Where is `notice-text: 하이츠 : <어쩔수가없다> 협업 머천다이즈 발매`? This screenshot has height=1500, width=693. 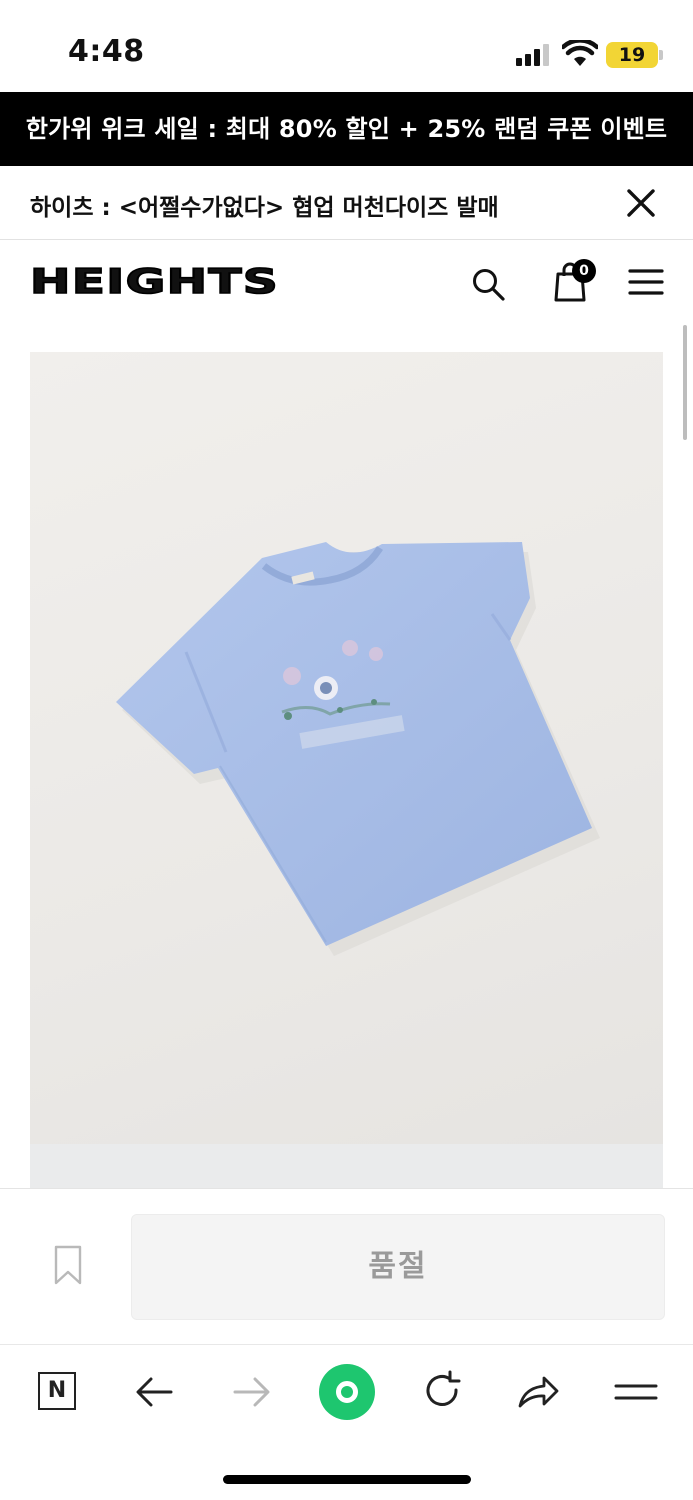
notice-text: 하이츠 : <어쩔수가없다> 협업 머천다이즈 발매 is located at coordinates (264, 205).